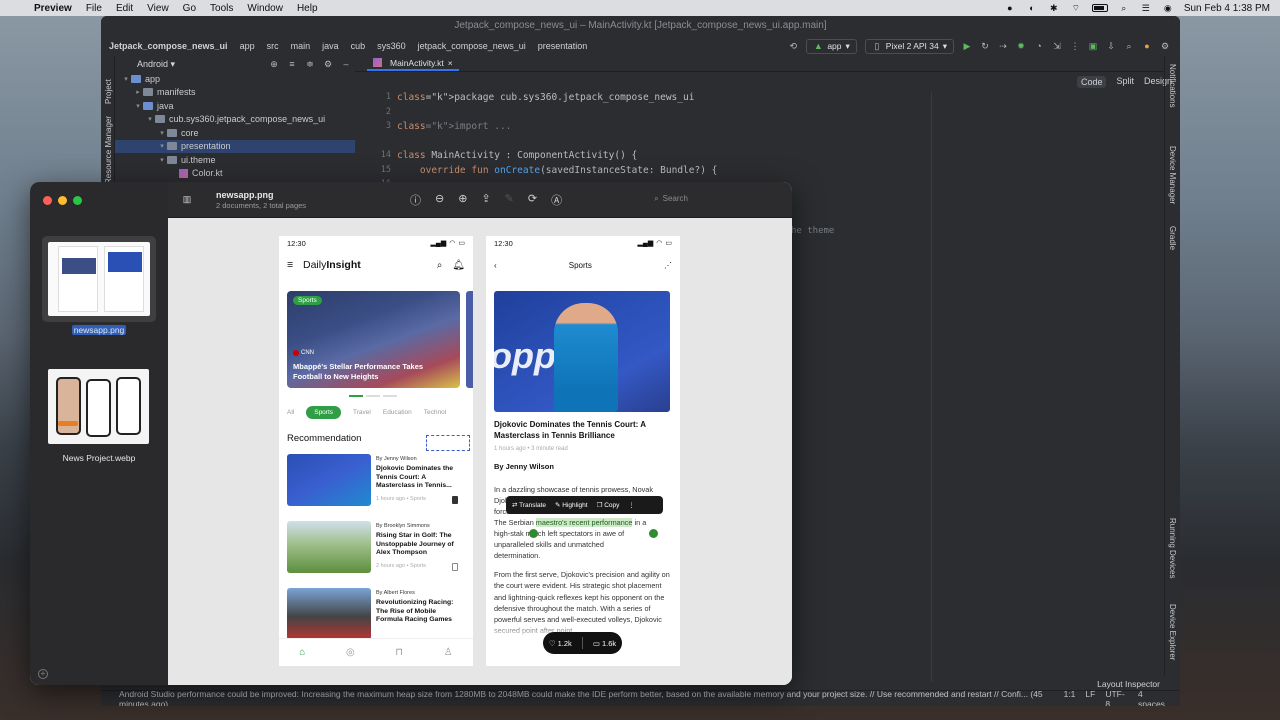 This screenshot has width=1280, height=720. What do you see at coordinates (328, 64) in the screenshot?
I see `options-icon: ⚙` at bounding box center [328, 64].